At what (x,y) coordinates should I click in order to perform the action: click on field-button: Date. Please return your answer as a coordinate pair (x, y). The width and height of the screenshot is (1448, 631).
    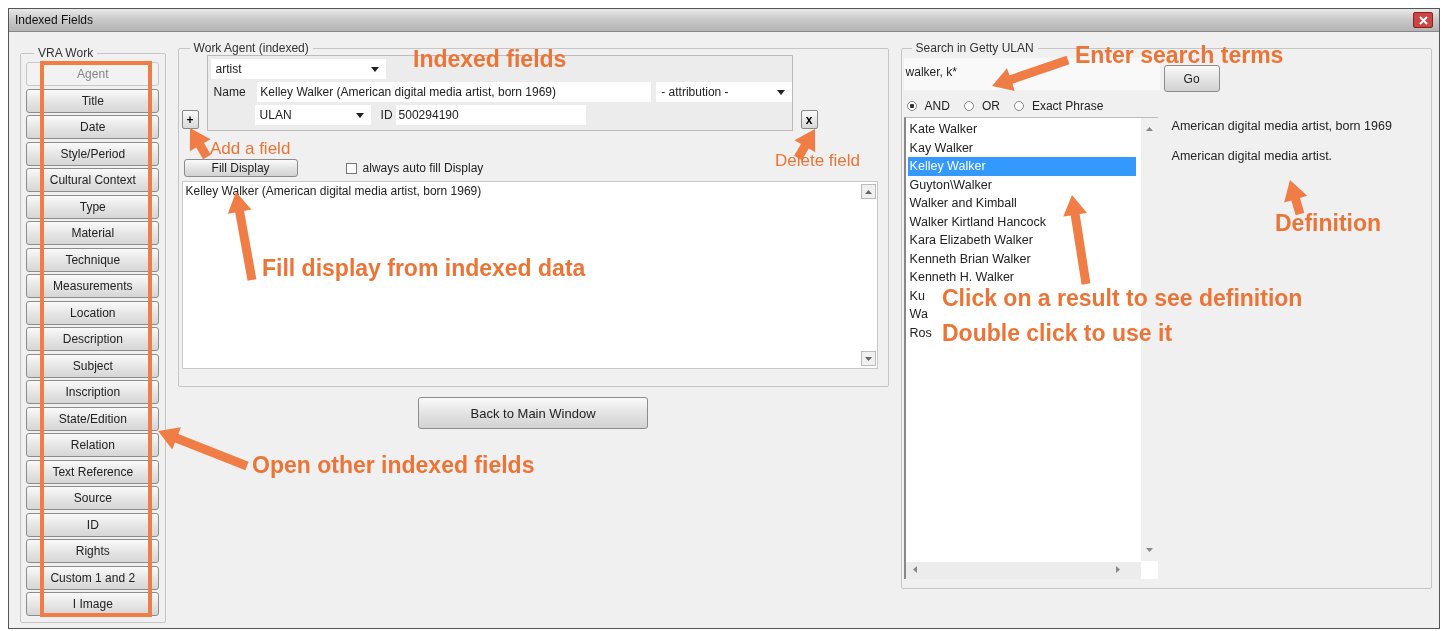
    Looking at the image, I should click on (93, 127).